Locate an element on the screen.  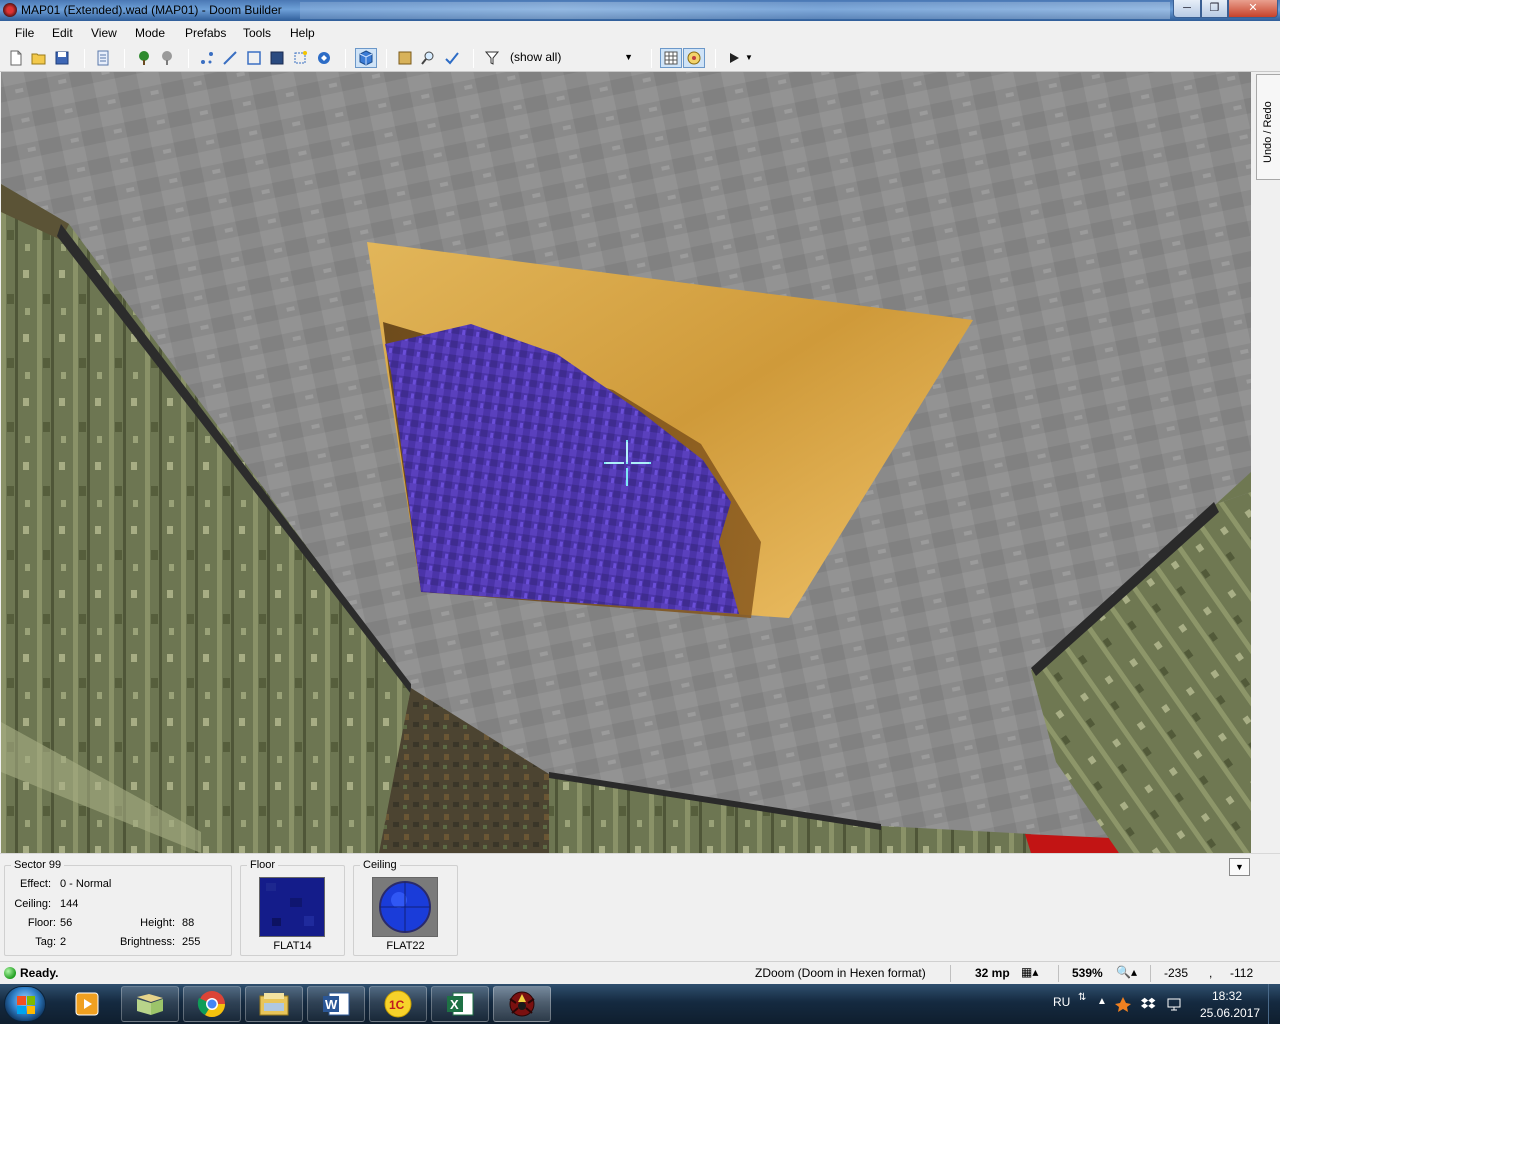
things-filter-select: (show all) ▼ is located at coordinates (571, 58).